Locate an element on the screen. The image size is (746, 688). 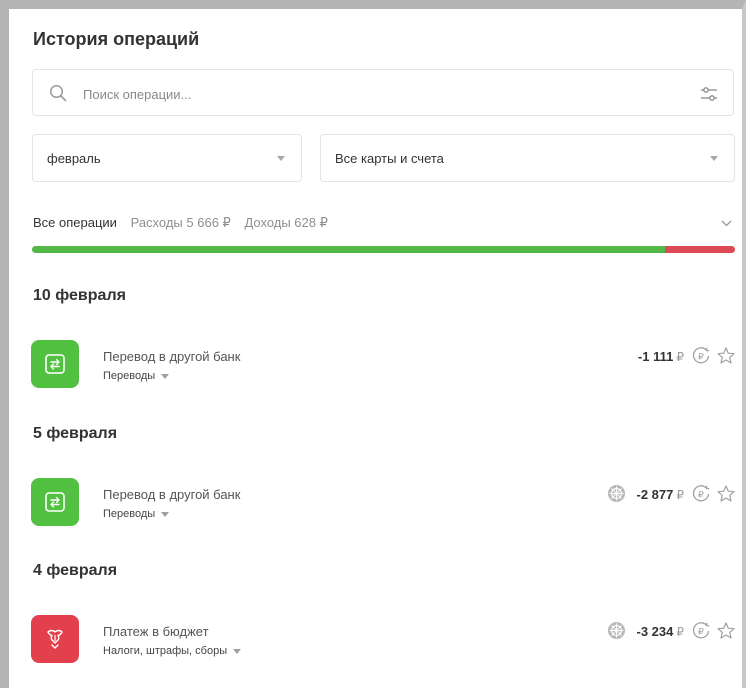
accounts-select: Все карты и счета is located at coordinates (527, 158).